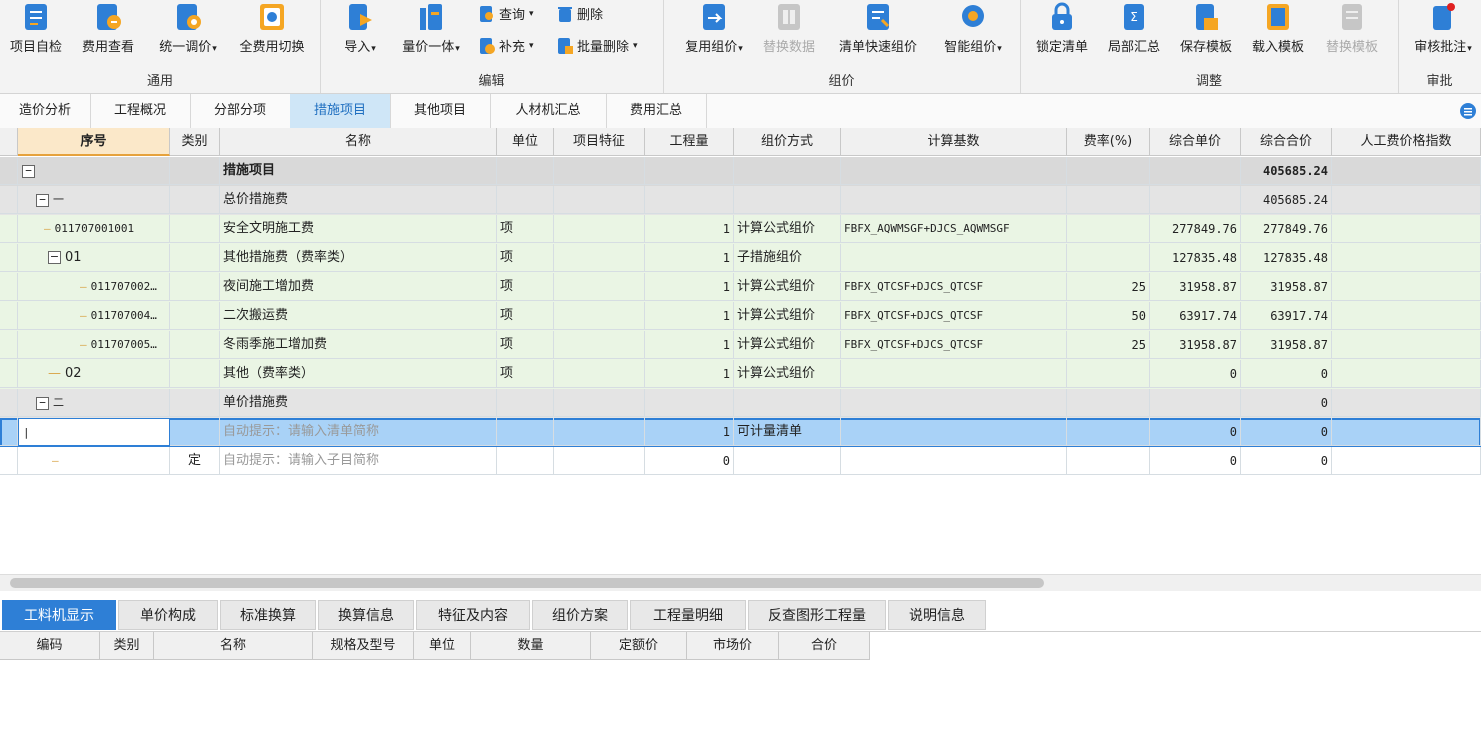 The width and height of the screenshot is (1481, 737). What do you see at coordinates (688, 615) in the screenshot?
I see `detail-tab: 工程量明细` at bounding box center [688, 615].